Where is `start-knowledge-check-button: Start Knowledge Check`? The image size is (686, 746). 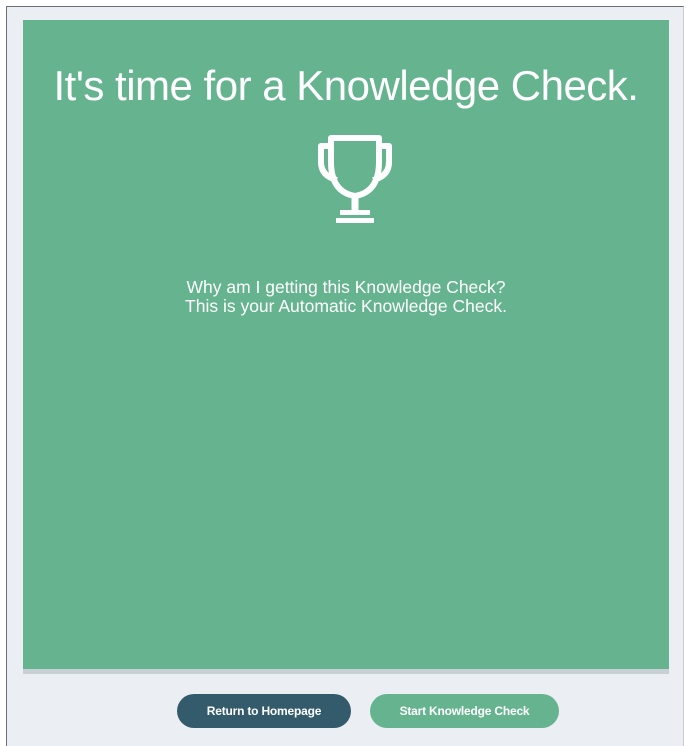 start-knowledge-check-button: Start Knowledge Check is located at coordinates (464, 711).